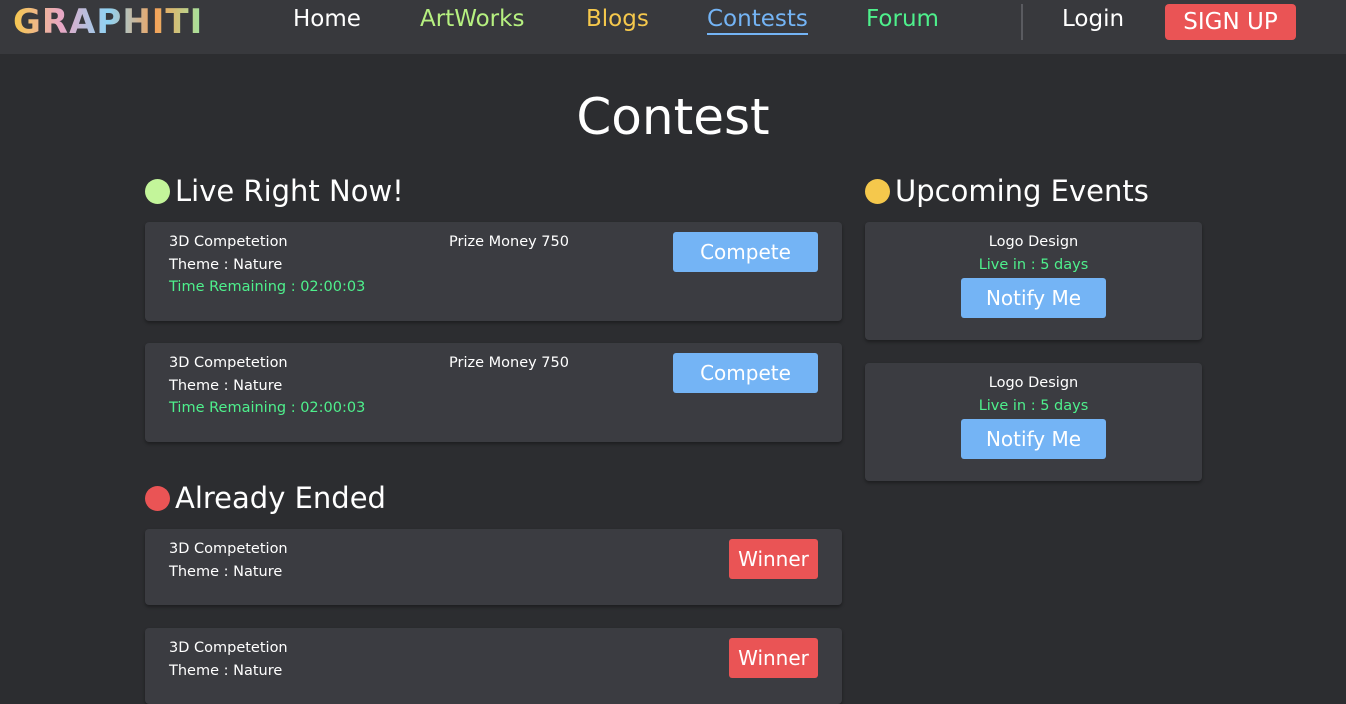  I want to click on upcoming-section-title: Upcoming Events, so click(1022, 191).